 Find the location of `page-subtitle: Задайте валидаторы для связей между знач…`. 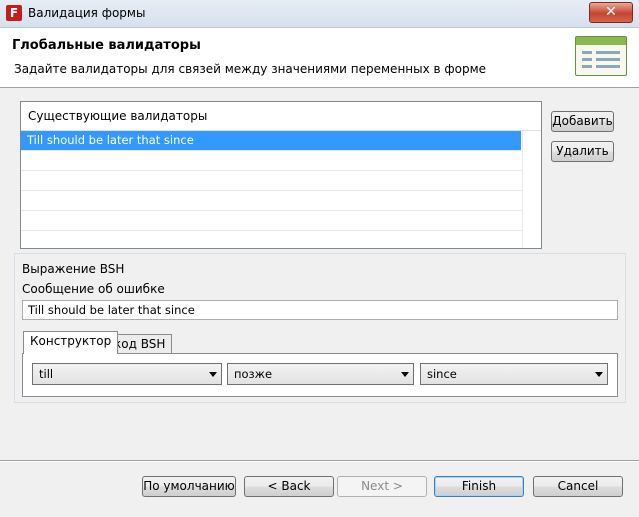

page-subtitle: Задайте валидаторы для связей между знач… is located at coordinates (250, 69).